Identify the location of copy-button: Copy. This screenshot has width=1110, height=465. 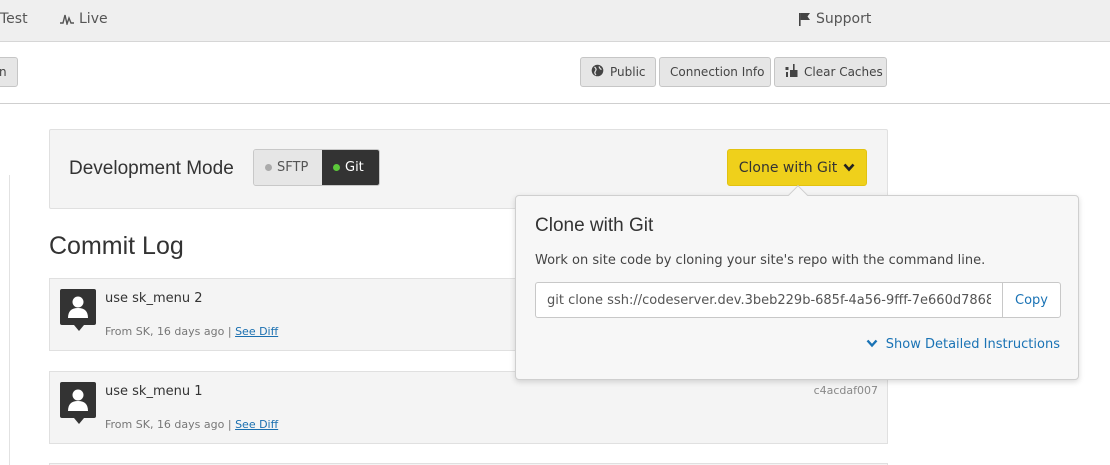
(1031, 300).